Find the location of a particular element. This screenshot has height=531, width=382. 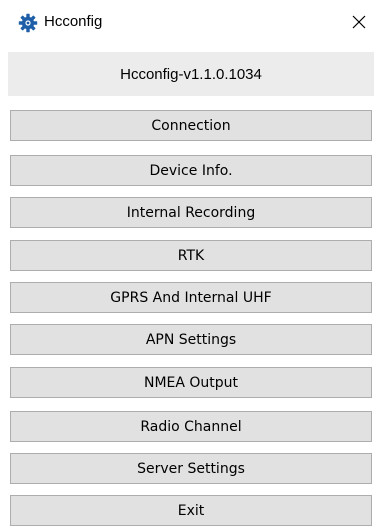

version-label: Hcconfig-v1.1.0.1034 is located at coordinates (191, 74).